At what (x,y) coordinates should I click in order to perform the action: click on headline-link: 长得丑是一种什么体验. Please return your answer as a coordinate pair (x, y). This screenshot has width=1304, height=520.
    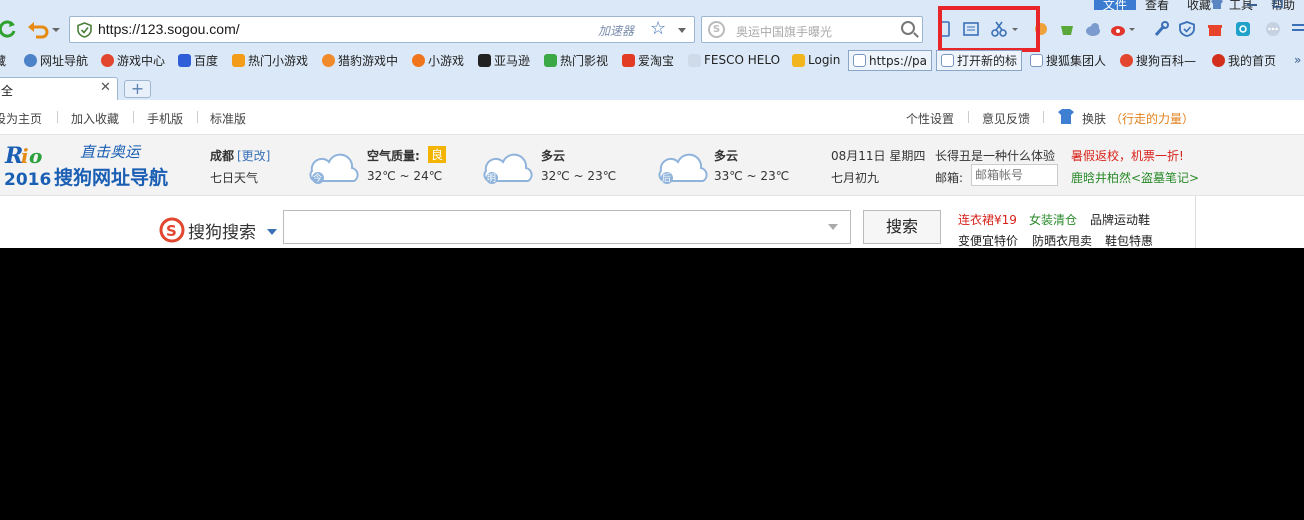
    Looking at the image, I should click on (995, 155).